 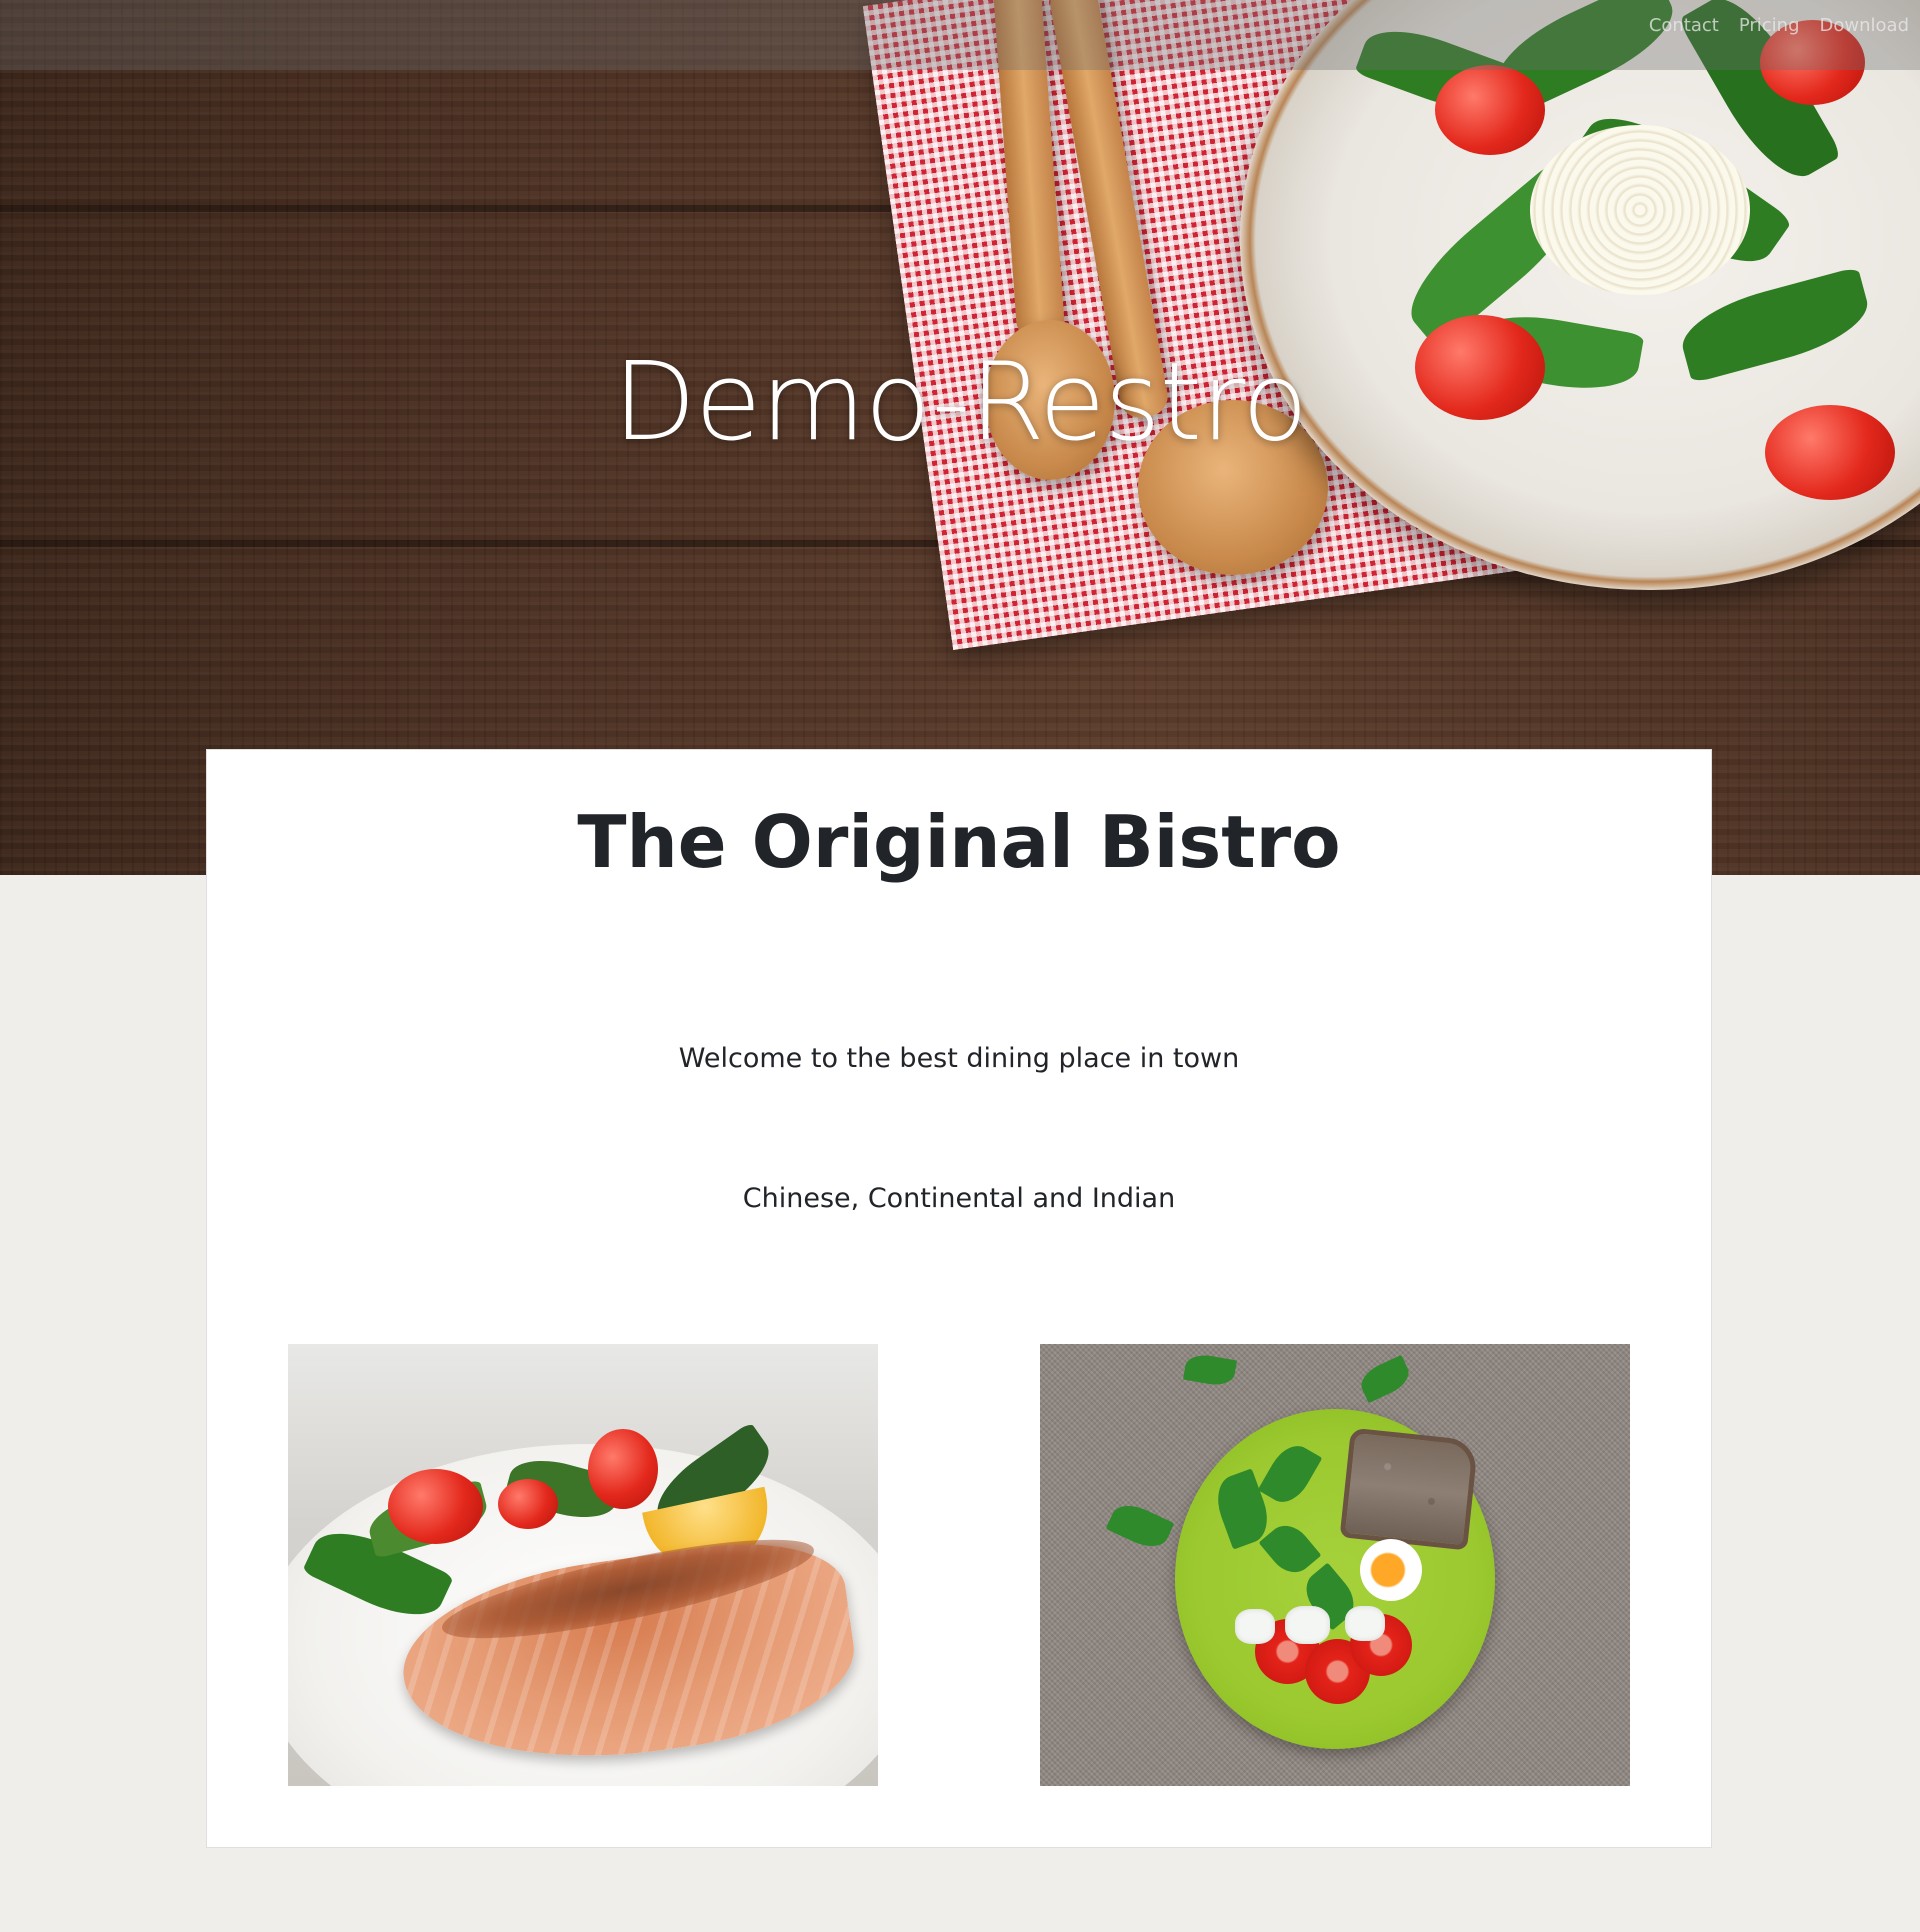 I want to click on nav-link-download: Download, so click(x=1864, y=25).